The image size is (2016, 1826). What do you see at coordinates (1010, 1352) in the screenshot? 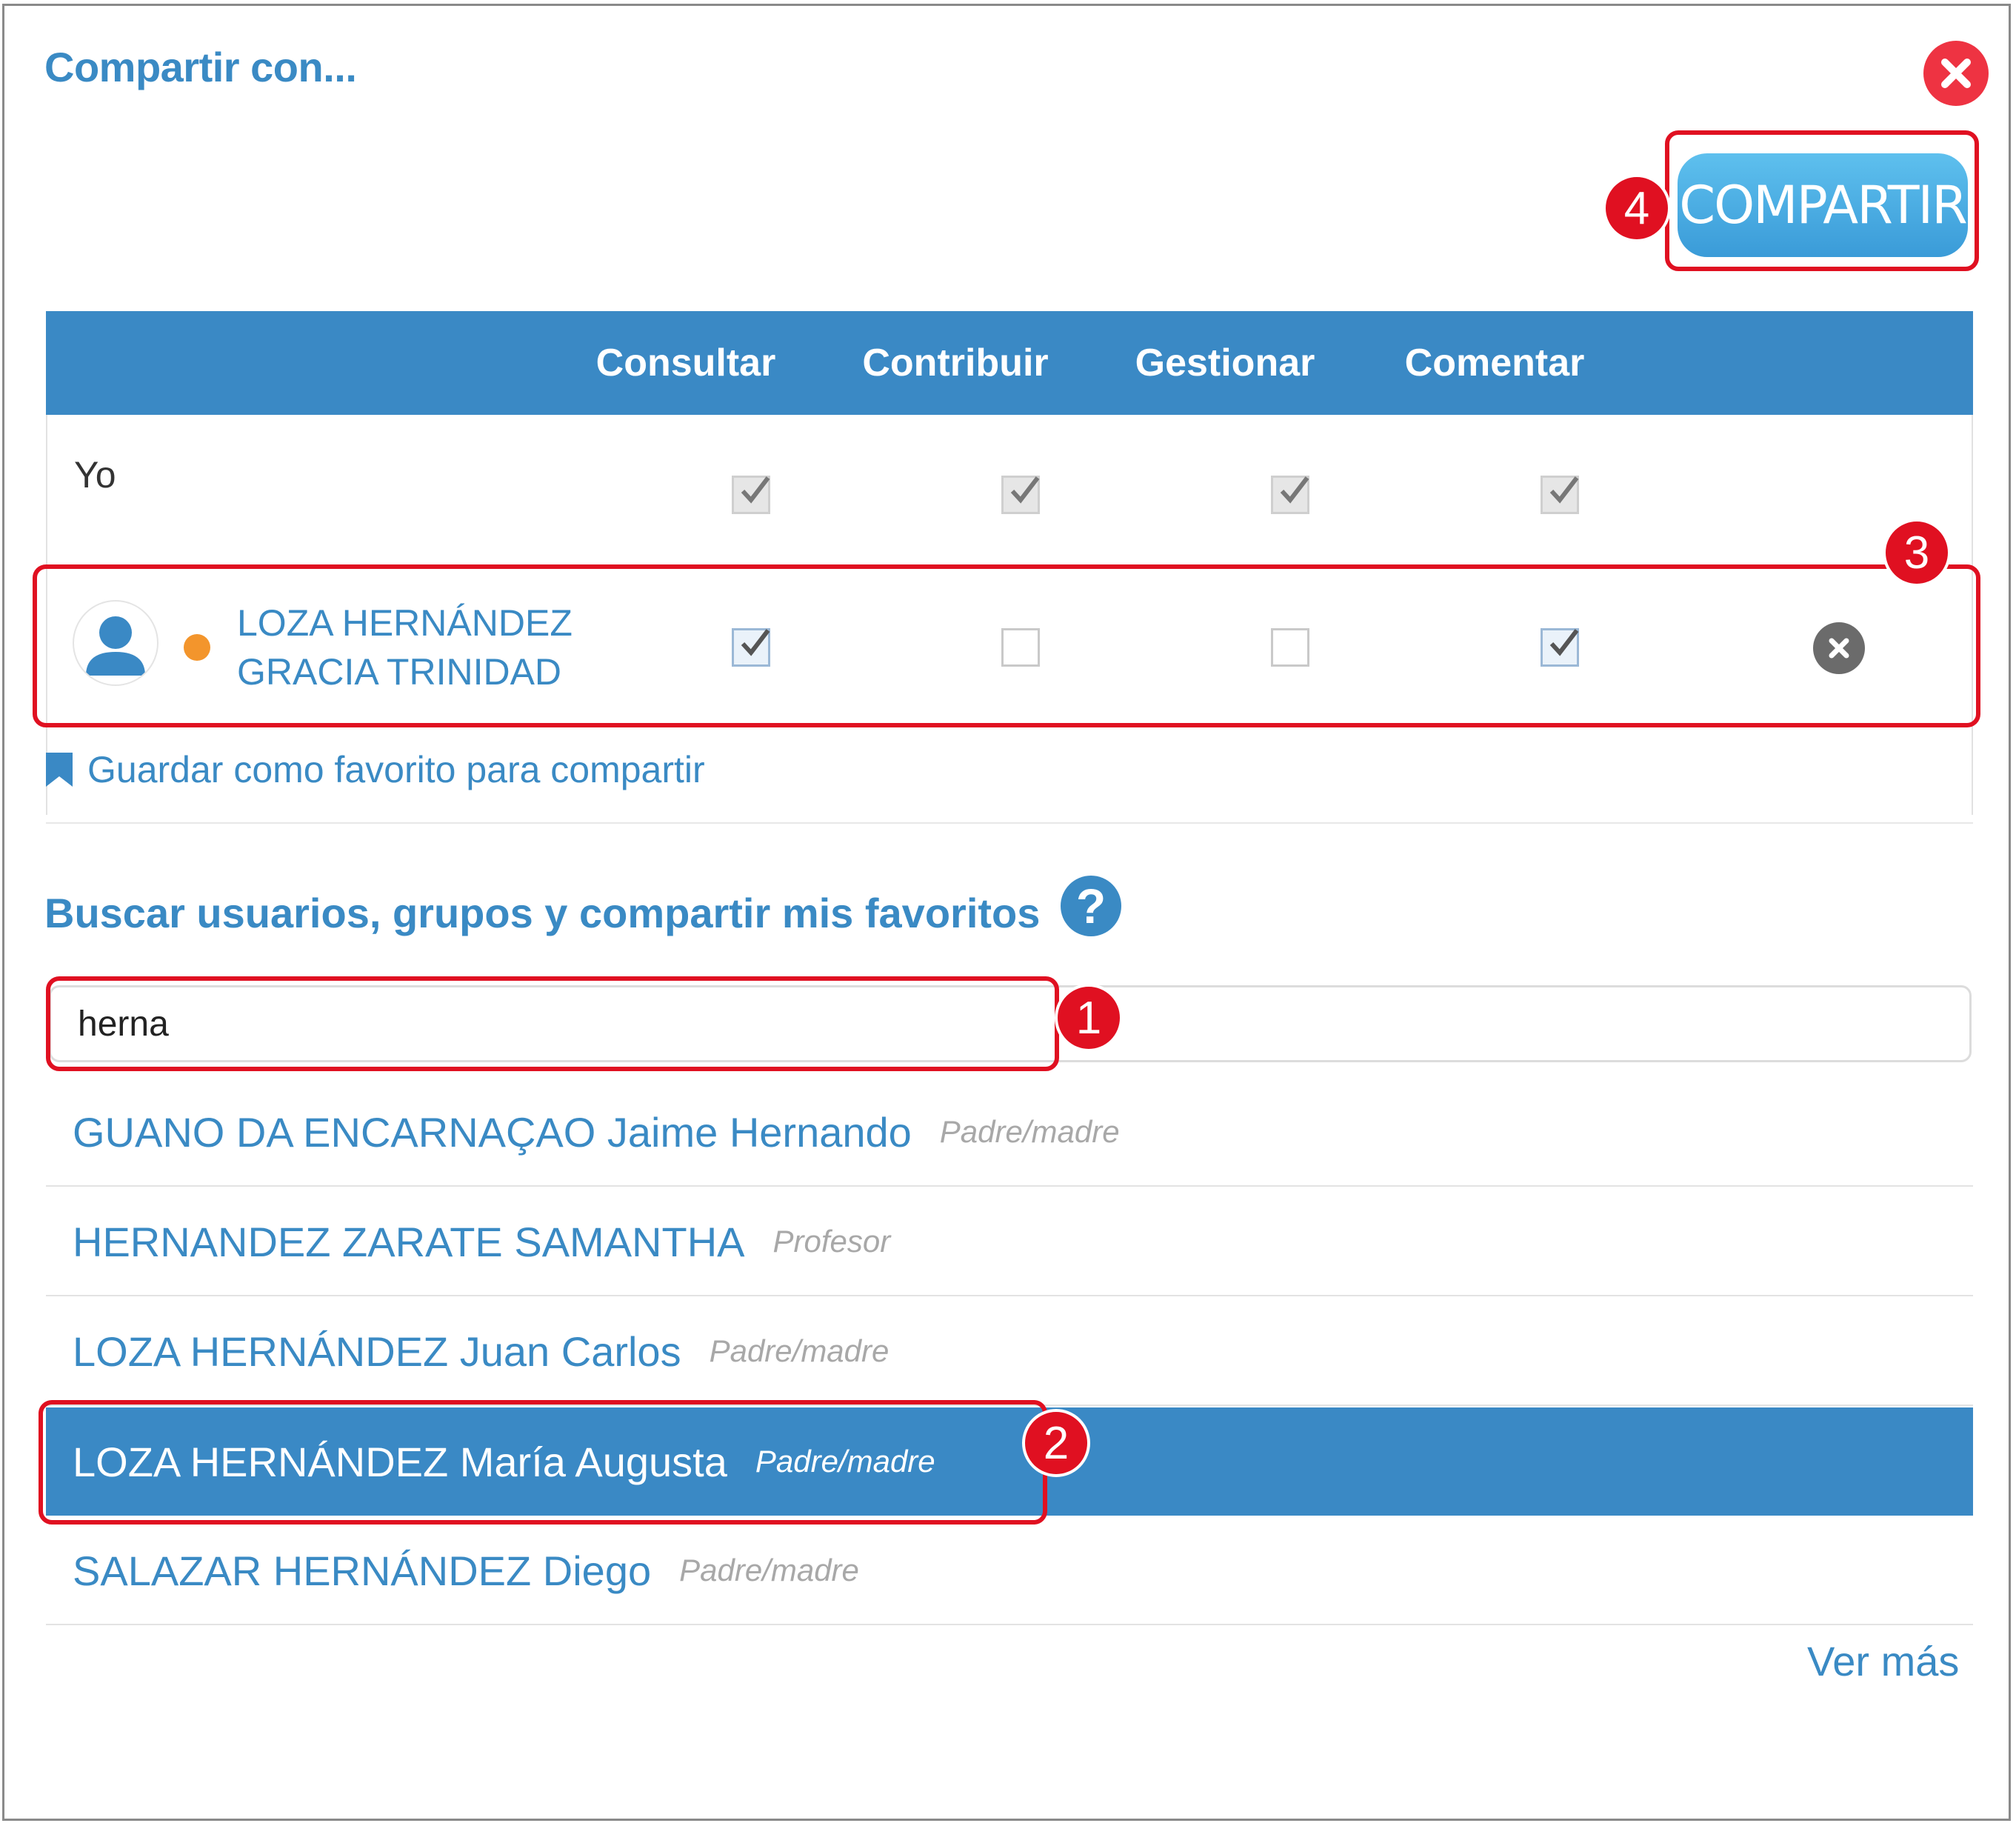
I see `search-result: LOZA HERNÁNDEZ Juan Carlos Padre/madre` at bounding box center [1010, 1352].